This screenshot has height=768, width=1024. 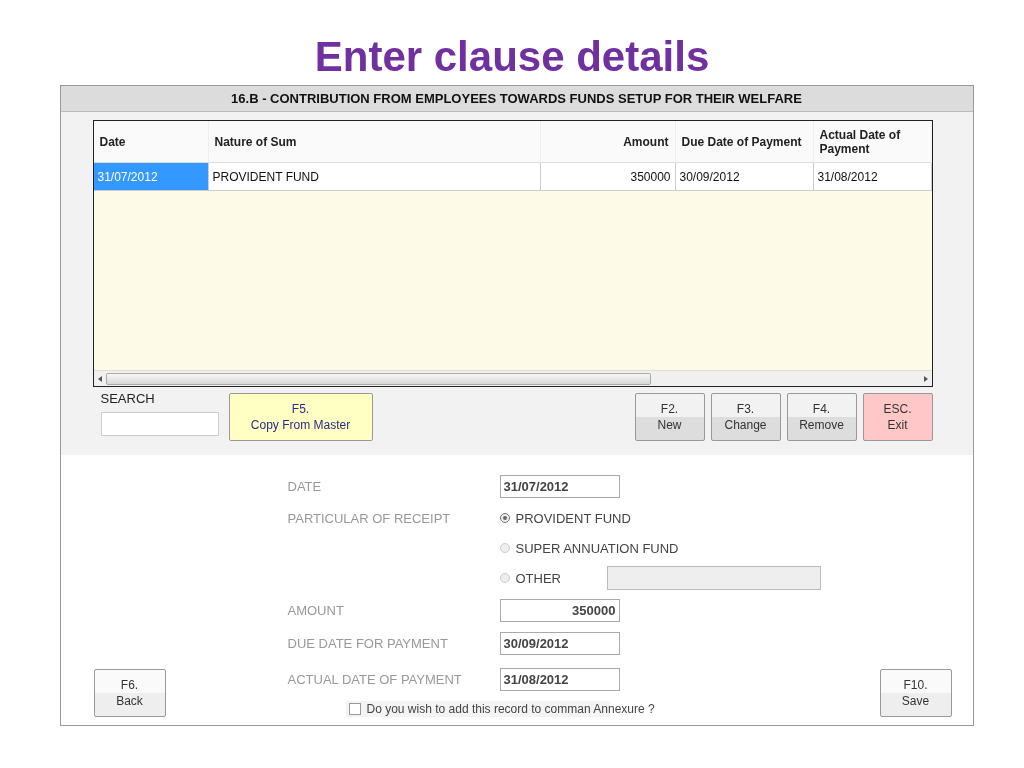 What do you see at coordinates (510, 709) in the screenshot?
I see `checkbox-label: Do you wish to add this record to comman Annexure ?` at bounding box center [510, 709].